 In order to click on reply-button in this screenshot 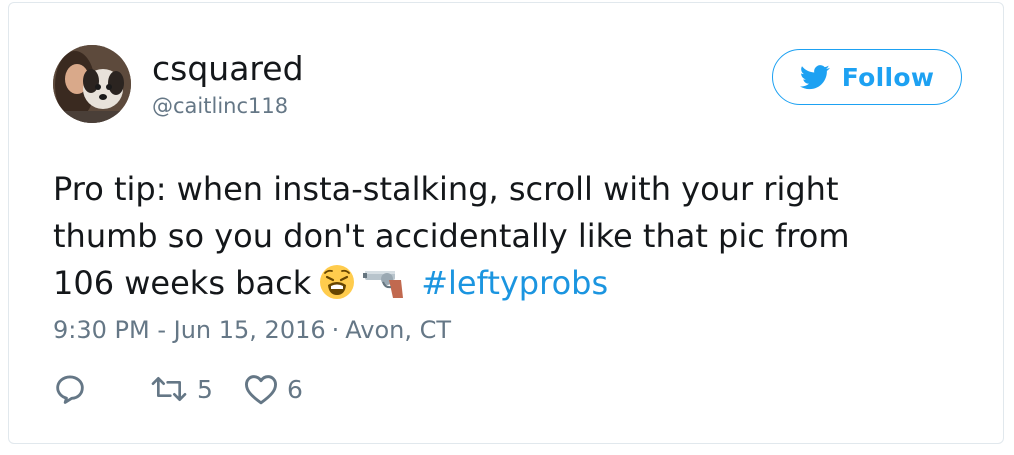, I will do `click(101, 389)`.